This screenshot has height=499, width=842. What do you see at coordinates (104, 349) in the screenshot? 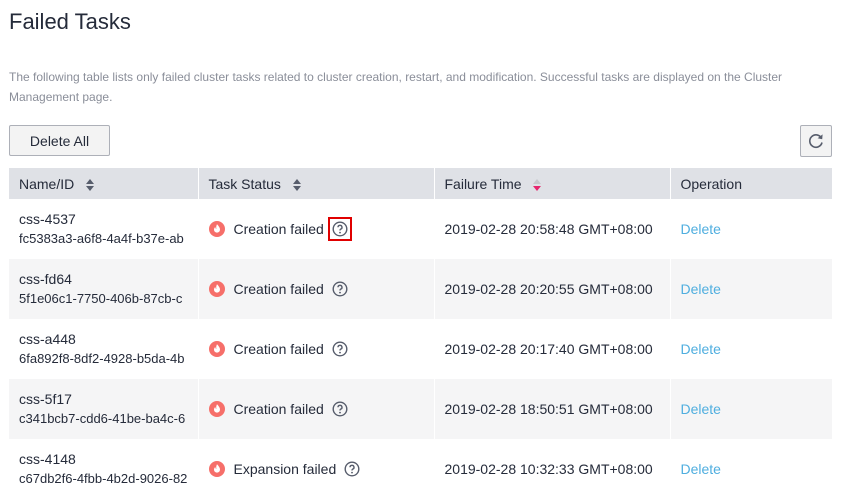
I see `cell-name-id: css-a448 6fa892f8-8df2-4928-b5da-4b` at bounding box center [104, 349].